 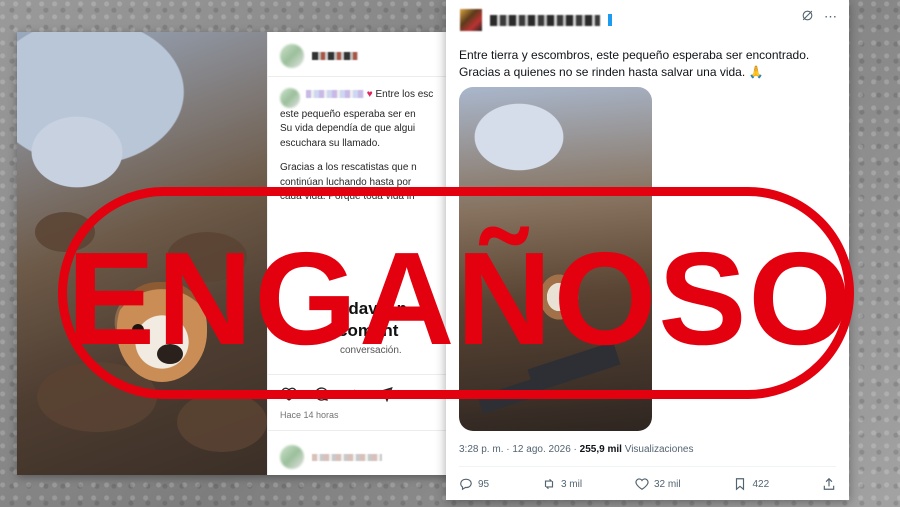 I want to click on views-label: Visualizaciones, so click(x=659, y=449).